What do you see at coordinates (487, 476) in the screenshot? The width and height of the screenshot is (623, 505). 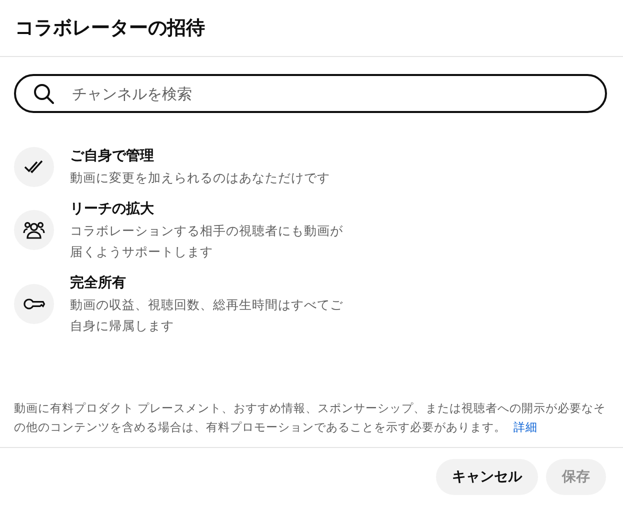 I see `cancel-button: キャンセル` at bounding box center [487, 476].